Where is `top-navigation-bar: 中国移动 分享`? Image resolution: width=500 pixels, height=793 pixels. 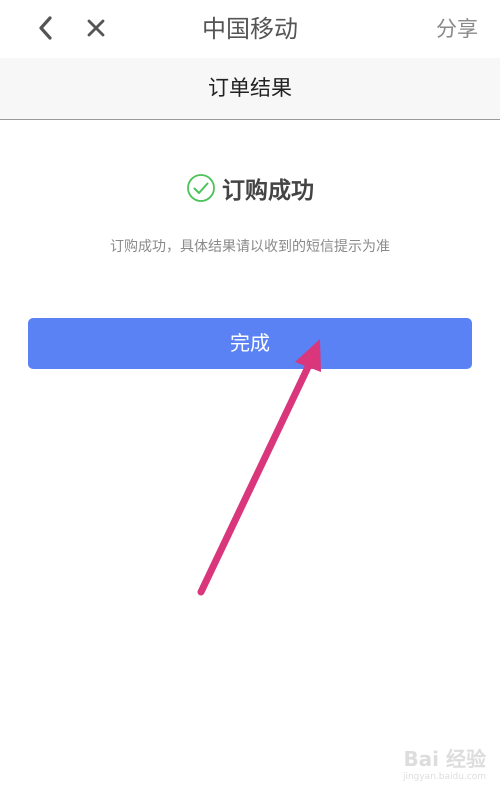
top-navigation-bar: 中国移动 分享 is located at coordinates (250, 29).